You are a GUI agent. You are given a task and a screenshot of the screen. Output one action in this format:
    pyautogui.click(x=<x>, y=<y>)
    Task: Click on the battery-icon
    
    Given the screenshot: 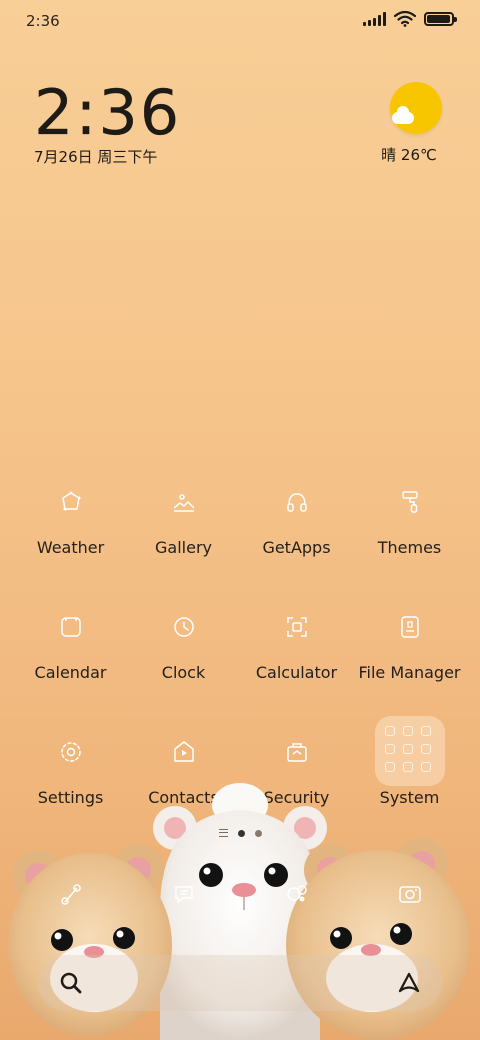 What is the action you would take?
    pyautogui.click(x=440, y=19)
    